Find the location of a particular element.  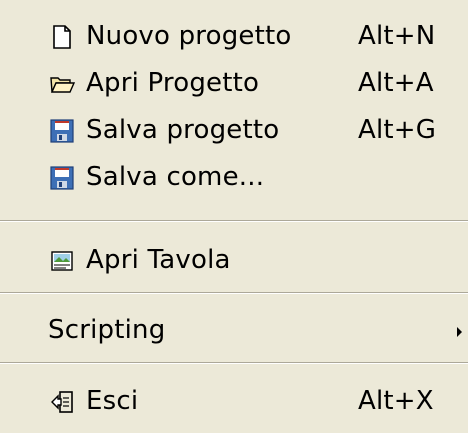

menu-item-open-project: Apri Progetto Alt+A is located at coordinates (234, 84).